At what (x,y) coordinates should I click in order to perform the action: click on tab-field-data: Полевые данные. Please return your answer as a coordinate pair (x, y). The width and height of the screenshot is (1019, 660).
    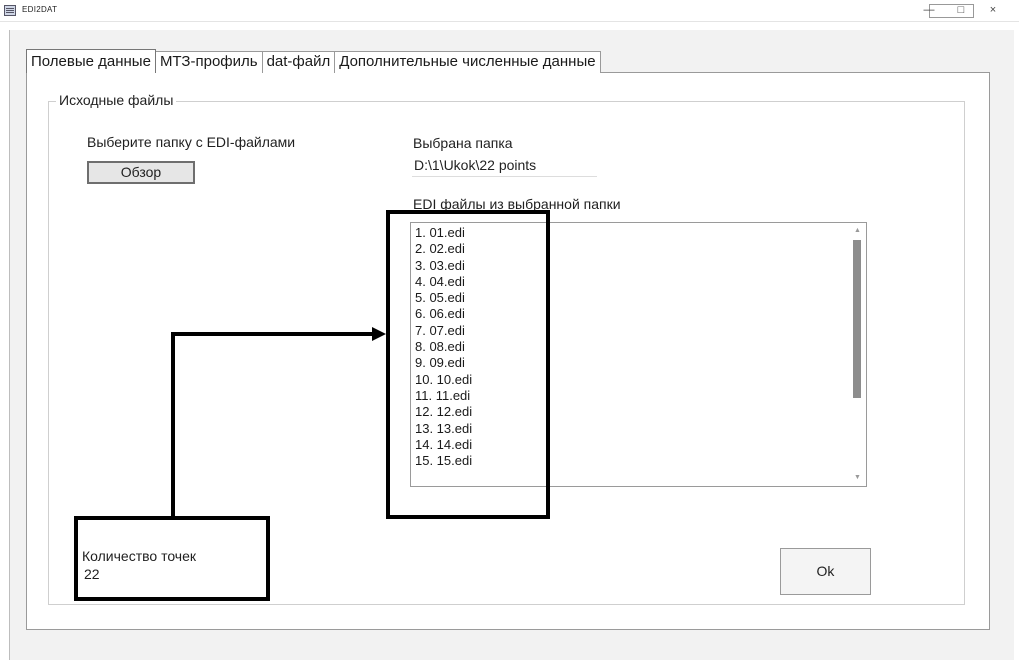
    Looking at the image, I should click on (91, 61).